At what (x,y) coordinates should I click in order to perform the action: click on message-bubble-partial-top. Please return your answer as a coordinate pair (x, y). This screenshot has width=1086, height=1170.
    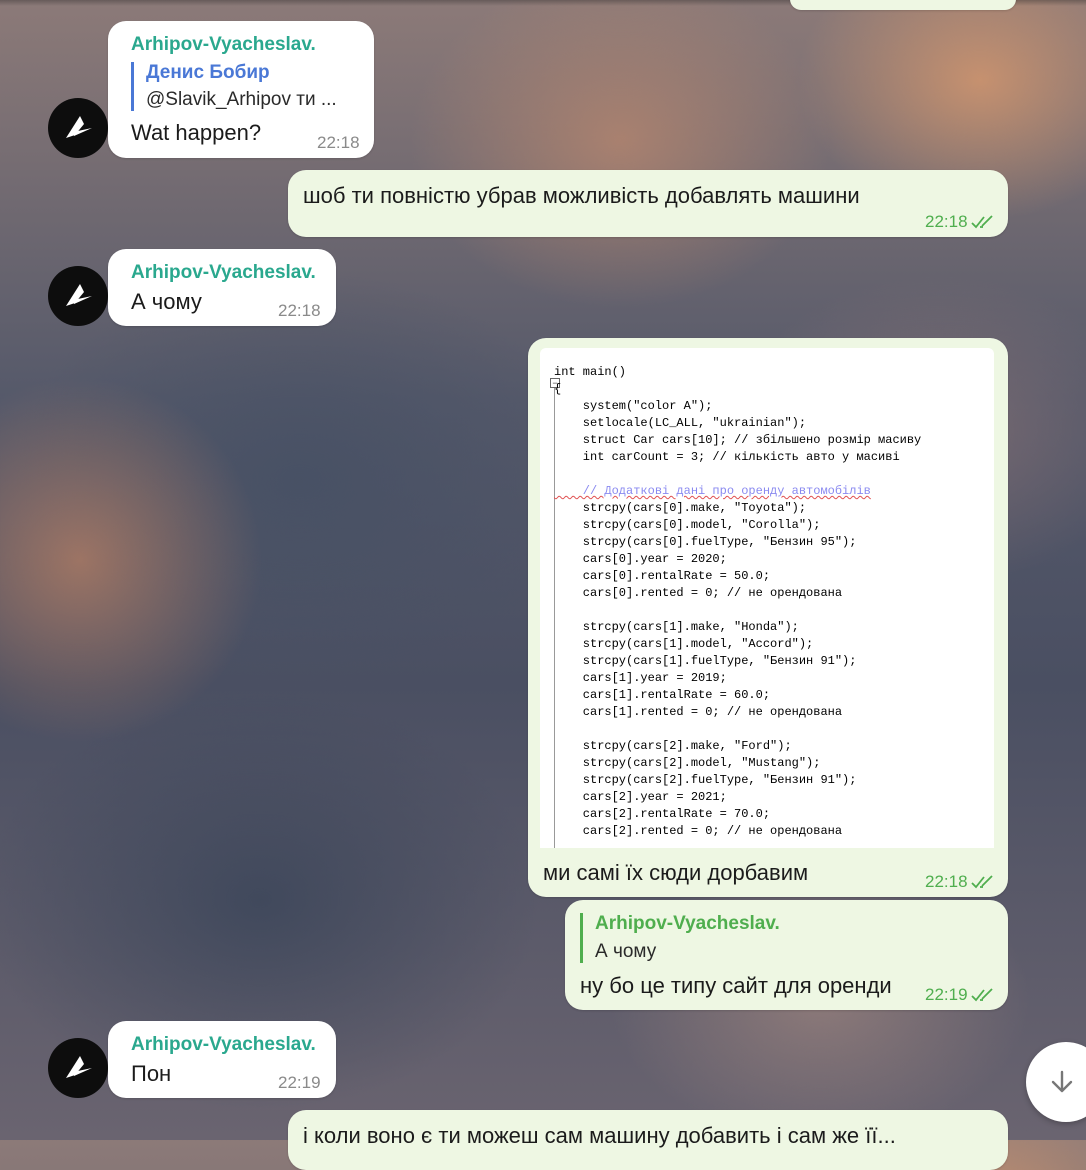
    Looking at the image, I should click on (903, 5).